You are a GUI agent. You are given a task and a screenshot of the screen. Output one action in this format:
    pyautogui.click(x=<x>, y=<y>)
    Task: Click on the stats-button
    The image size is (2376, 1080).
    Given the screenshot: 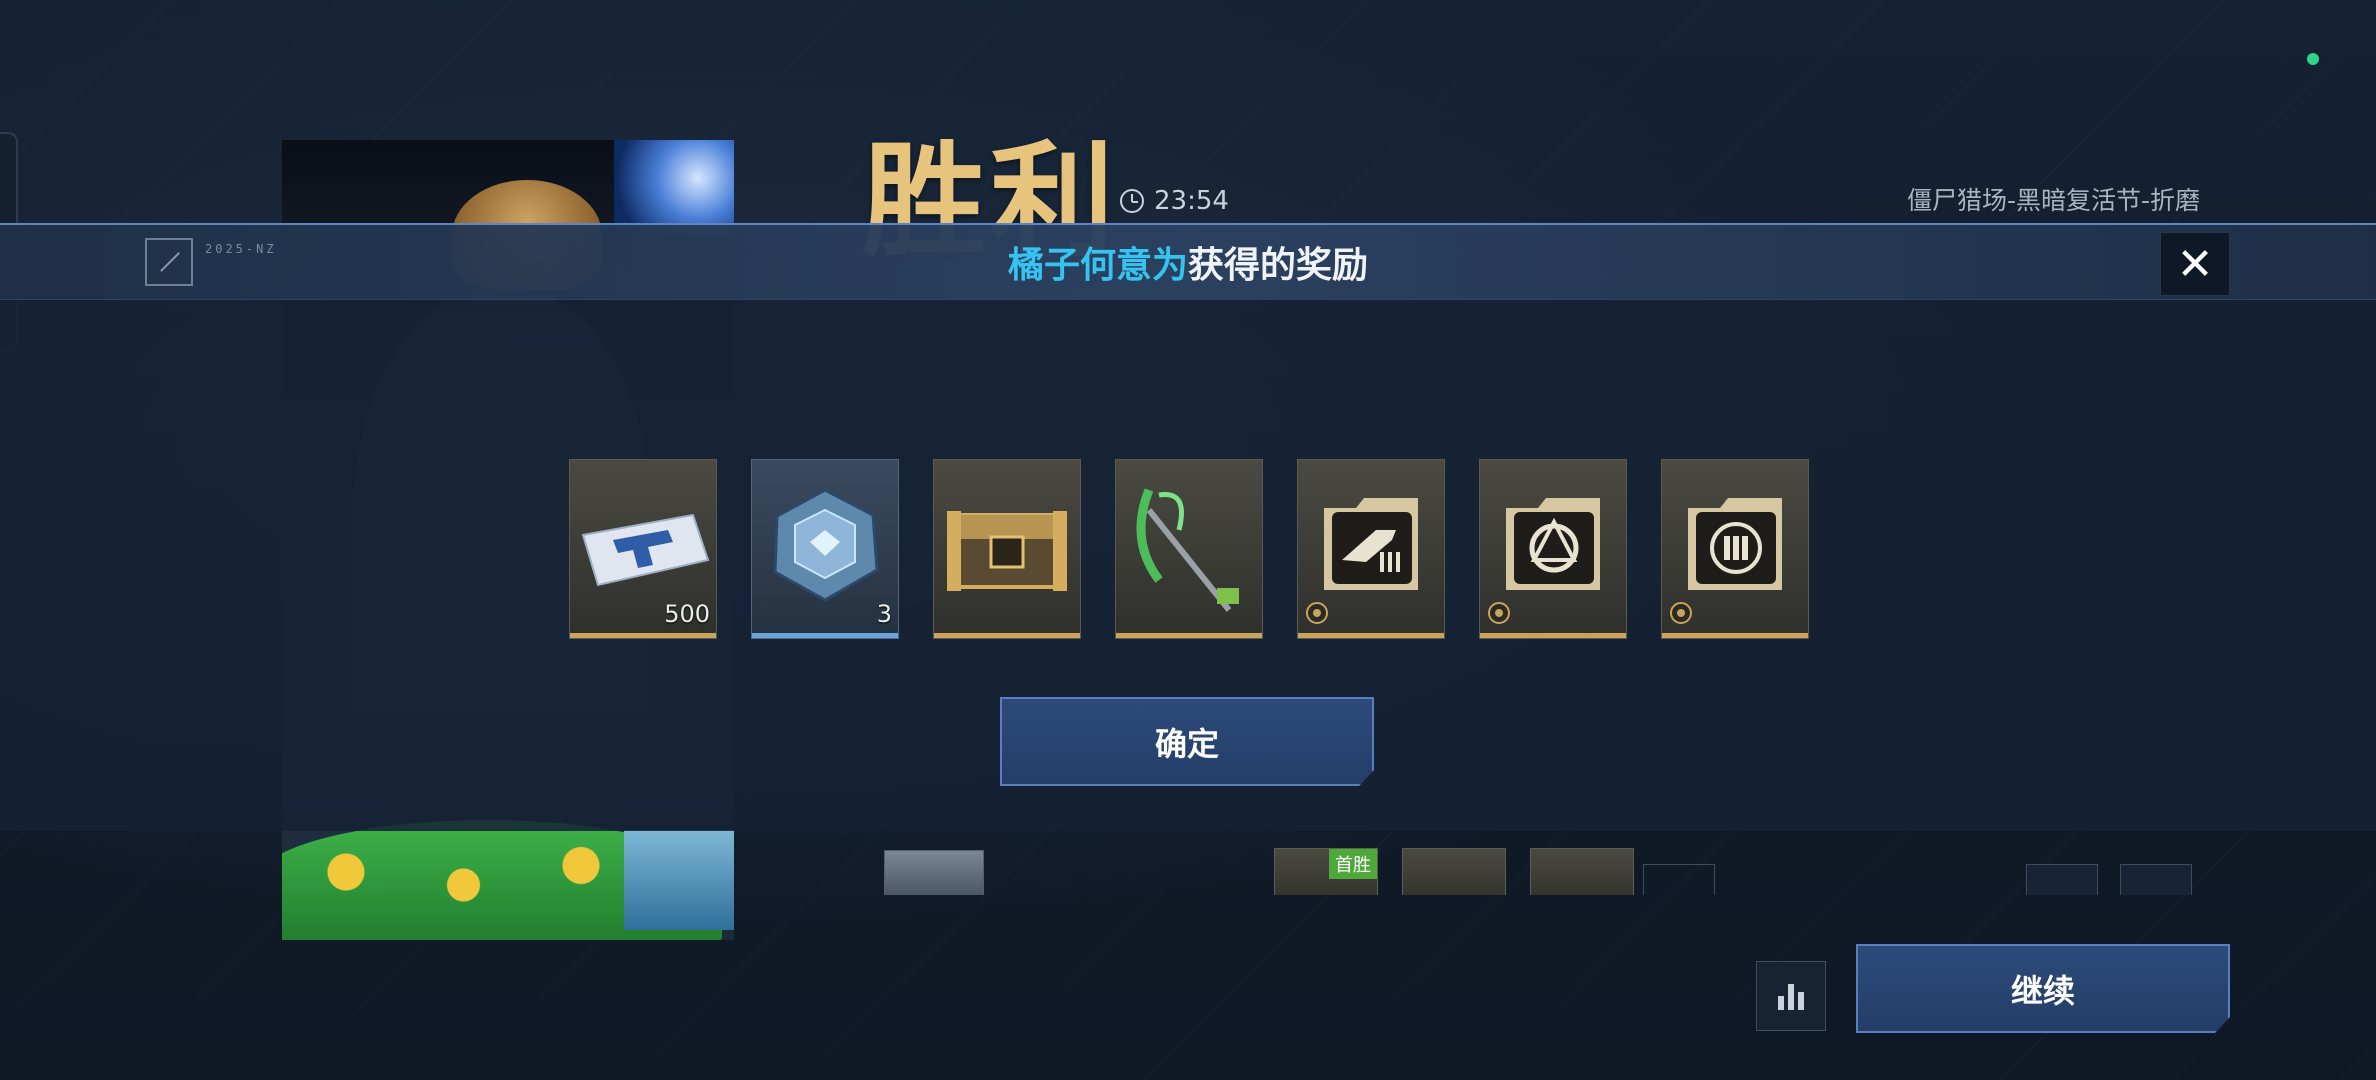 What is the action you would take?
    pyautogui.click(x=1791, y=996)
    